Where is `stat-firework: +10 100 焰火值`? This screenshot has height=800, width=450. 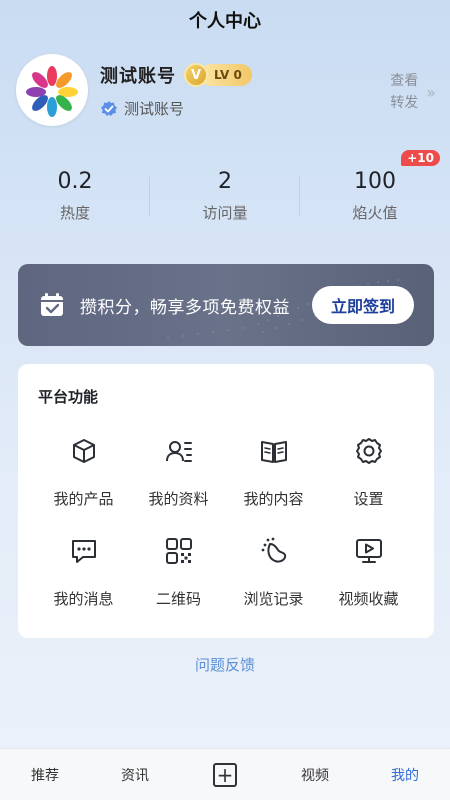 stat-firework: +10 100 焰火值 is located at coordinates (375, 189).